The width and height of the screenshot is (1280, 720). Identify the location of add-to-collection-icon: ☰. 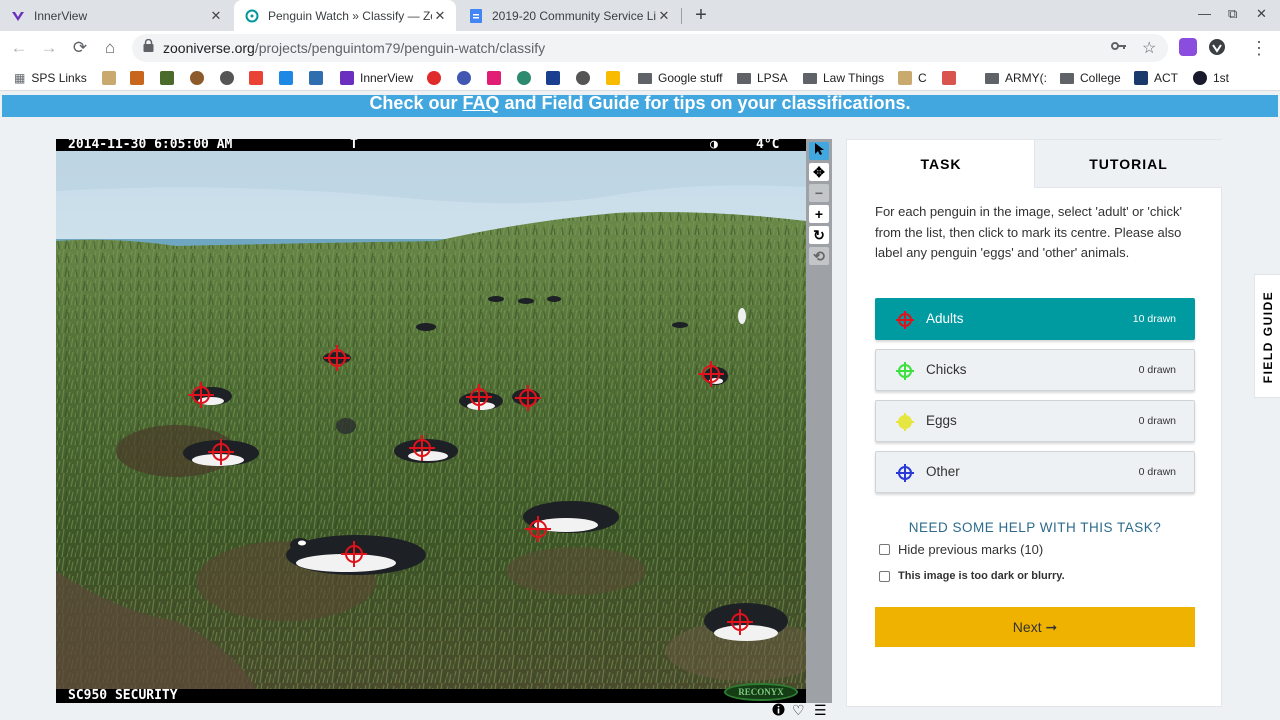
(820, 710).